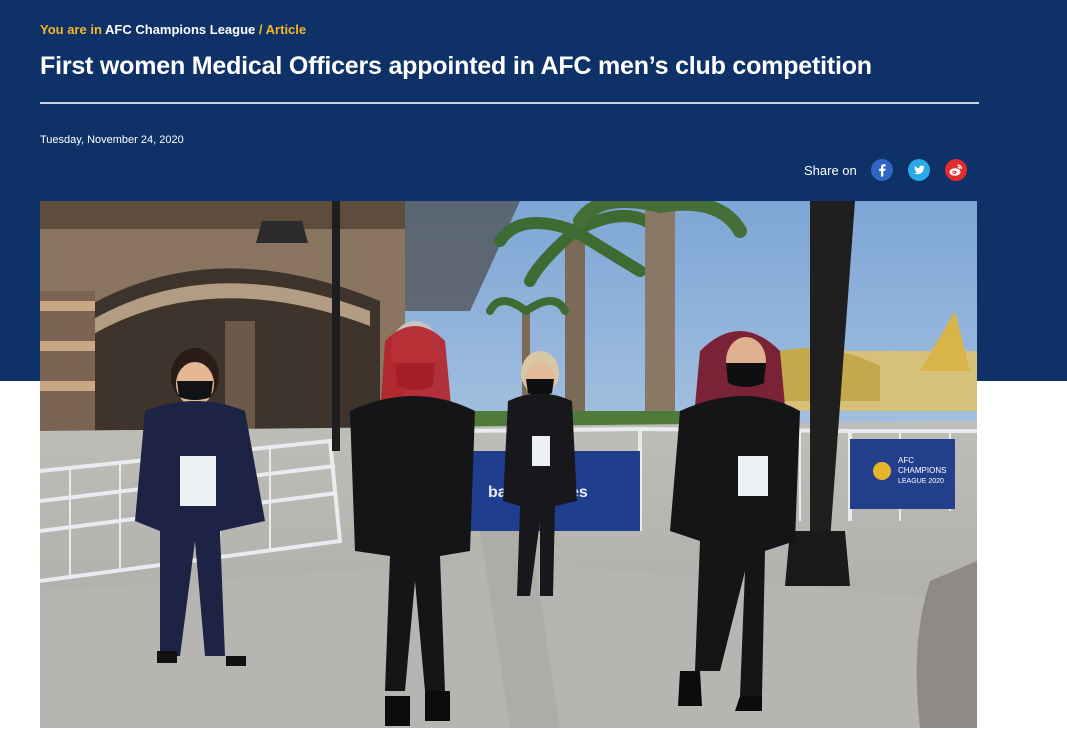 The width and height of the screenshot is (1067, 748). I want to click on sign-line-1: AFC, so click(906, 460).